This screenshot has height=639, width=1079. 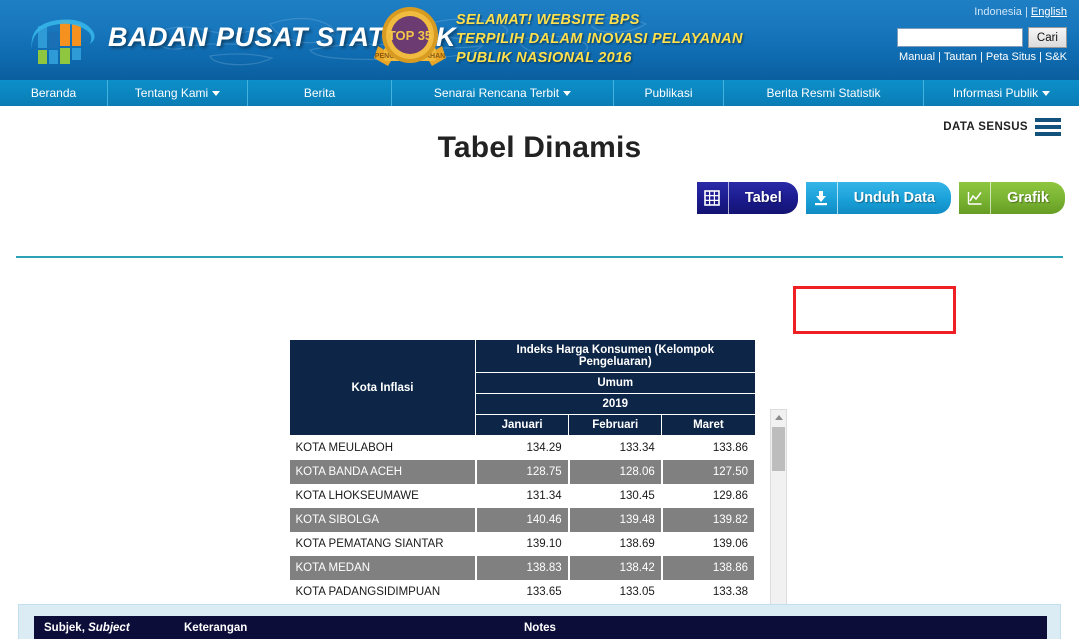 What do you see at coordinates (709, 567) in the screenshot?
I see `cell-value-maret: 138.86` at bounding box center [709, 567].